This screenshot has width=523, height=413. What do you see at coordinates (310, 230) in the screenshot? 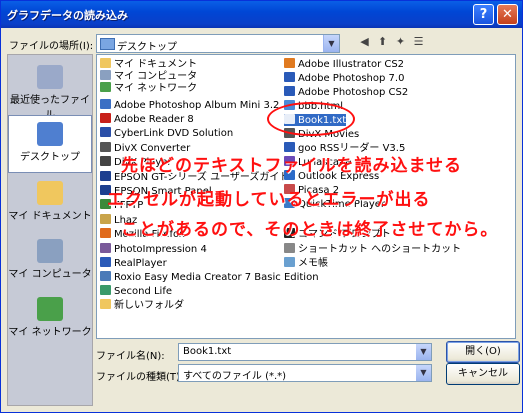
I see `annotation-line-3: ことがあるので、そのときは終了させてから。` at bounding box center [310, 230].